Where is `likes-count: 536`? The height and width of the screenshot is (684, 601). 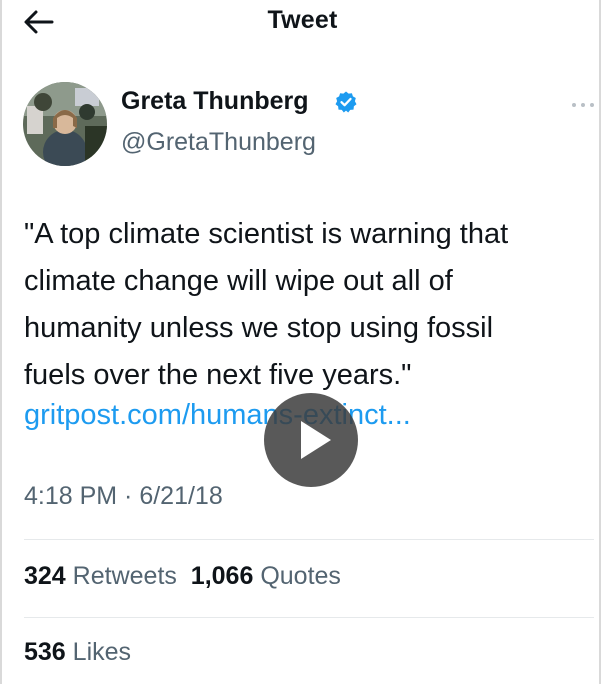 likes-count: 536 is located at coordinates (45, 652).